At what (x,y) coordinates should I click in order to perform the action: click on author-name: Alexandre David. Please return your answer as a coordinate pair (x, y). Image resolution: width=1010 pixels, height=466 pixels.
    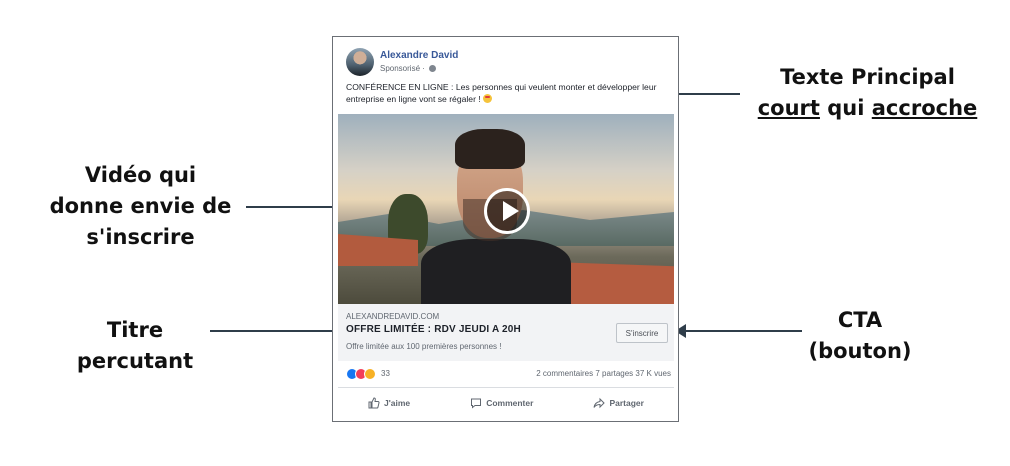
    Looking at the image, I should click on (419, 55).